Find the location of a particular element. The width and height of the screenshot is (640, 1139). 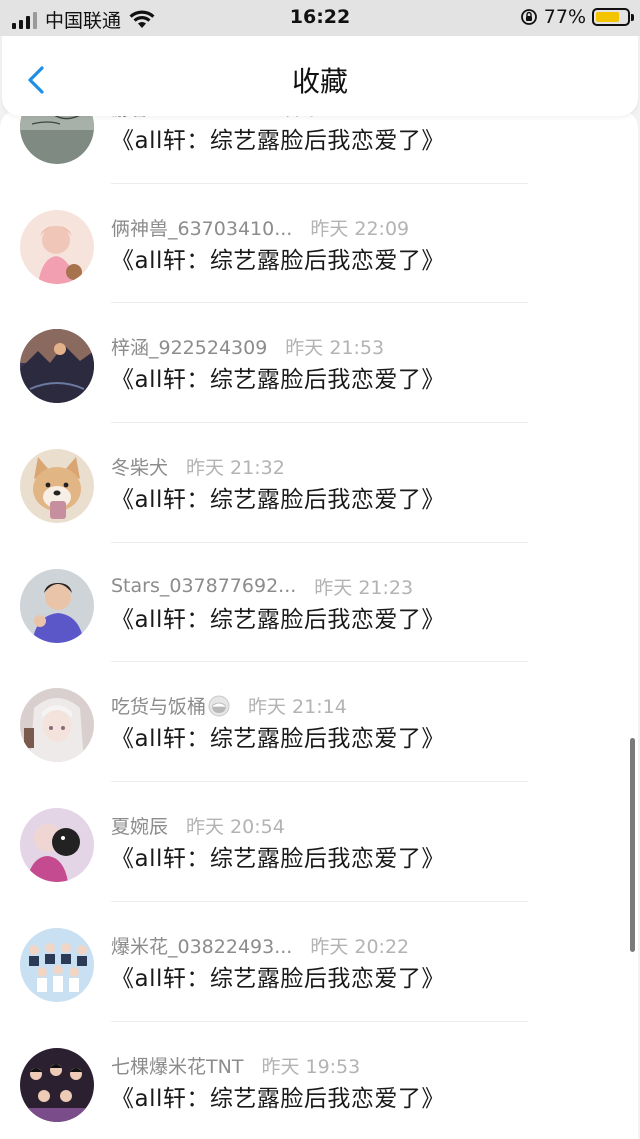

item-meta: 夏婉辰 昨天 20:54 is located at coordinates (198, 825).